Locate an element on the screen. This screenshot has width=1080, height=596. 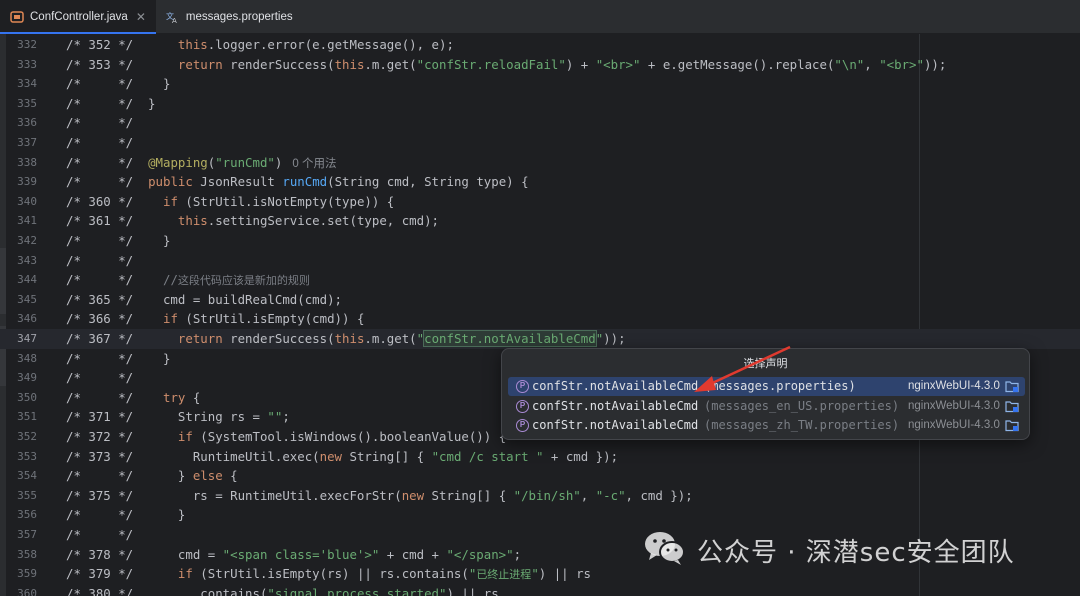
line-number: 357 is located at coordinates (27, 534).